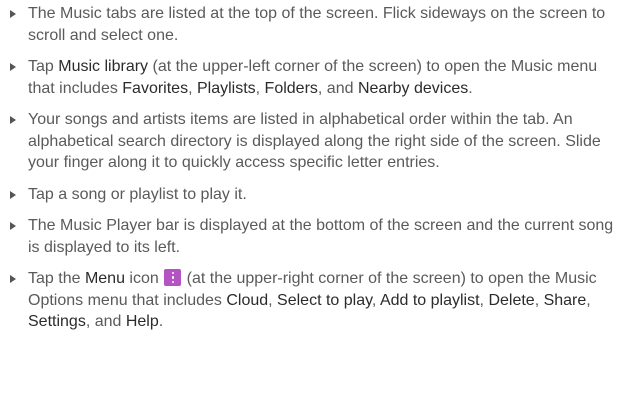  What do you see at coordinates (313, 195) in the screenshot?
I see `list-item-play-song: Tap a song or playlist to play it.` at bounding box center [313, 195].